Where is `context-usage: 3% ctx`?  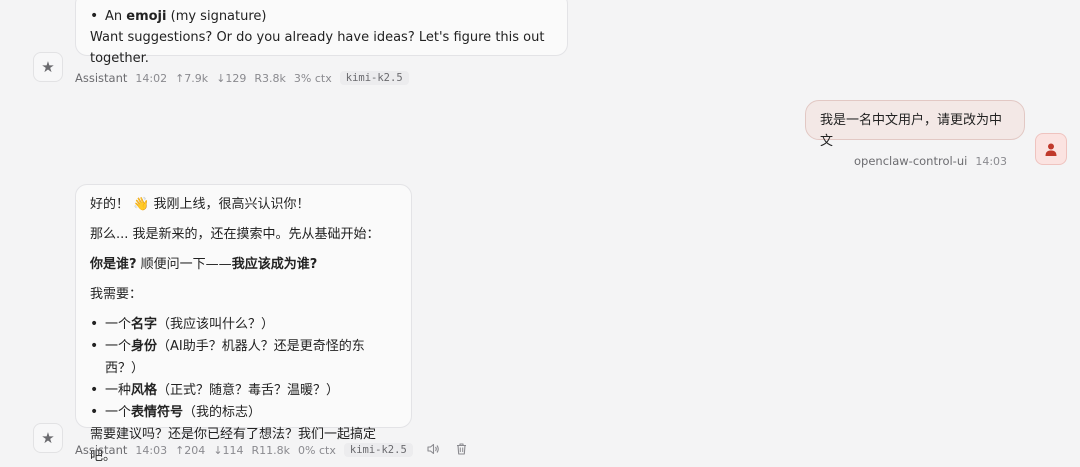 context-usage: 3% ctx is located at coordinates (312, 78).